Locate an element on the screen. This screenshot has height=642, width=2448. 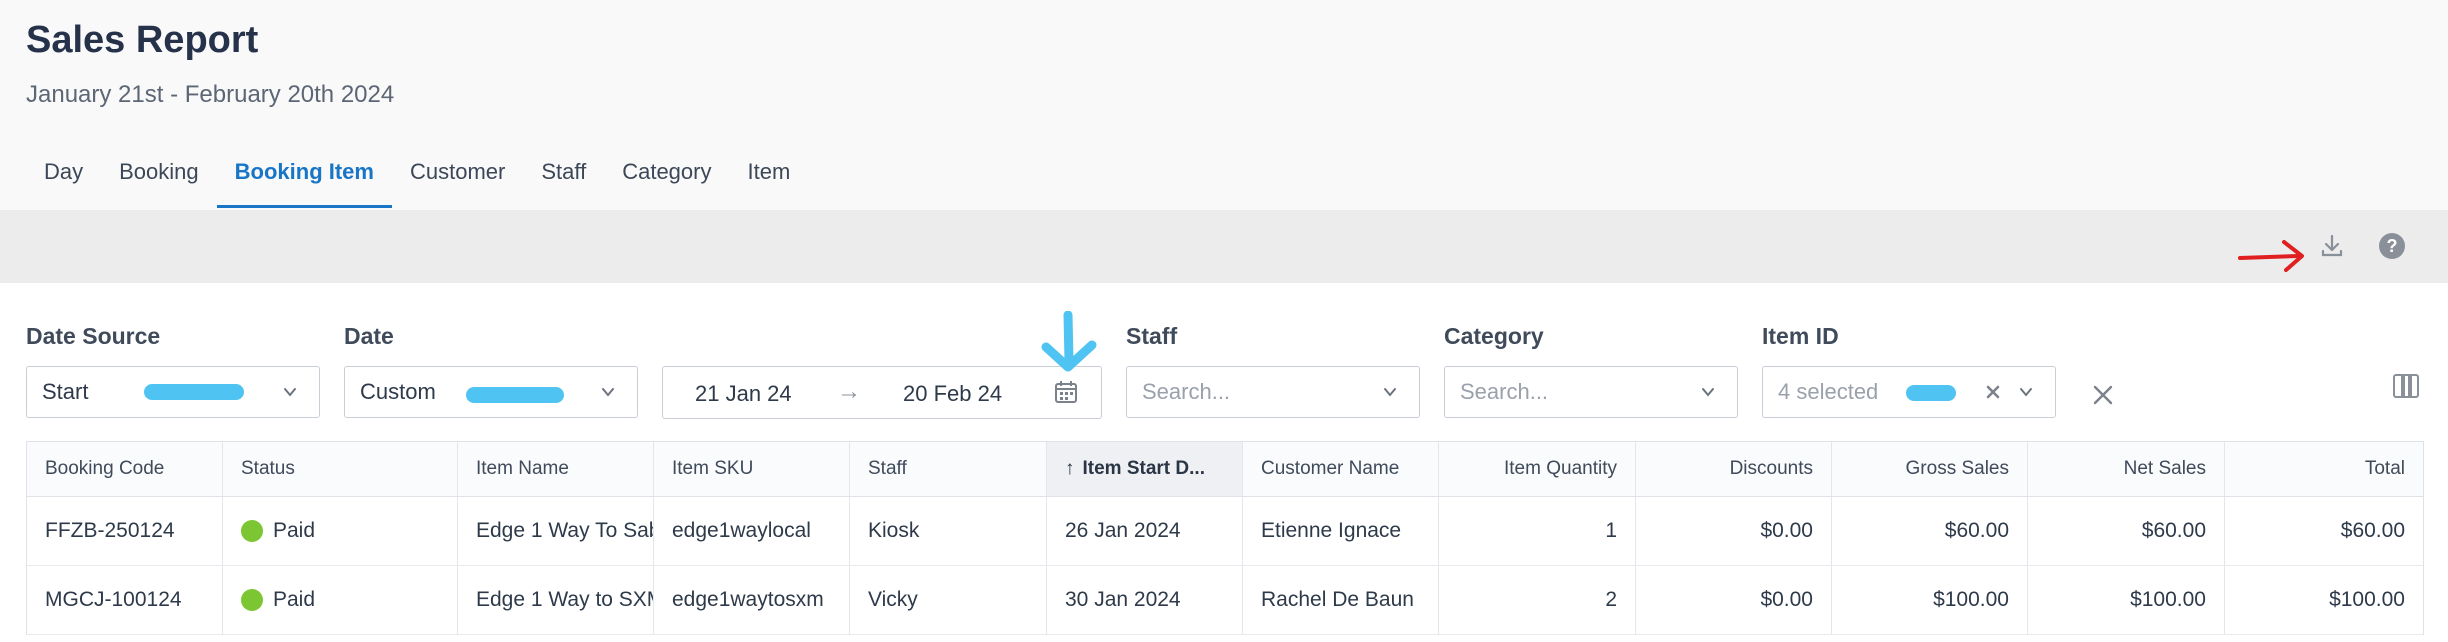
report-toolbar: ? is located at coordinates (1224, 246).